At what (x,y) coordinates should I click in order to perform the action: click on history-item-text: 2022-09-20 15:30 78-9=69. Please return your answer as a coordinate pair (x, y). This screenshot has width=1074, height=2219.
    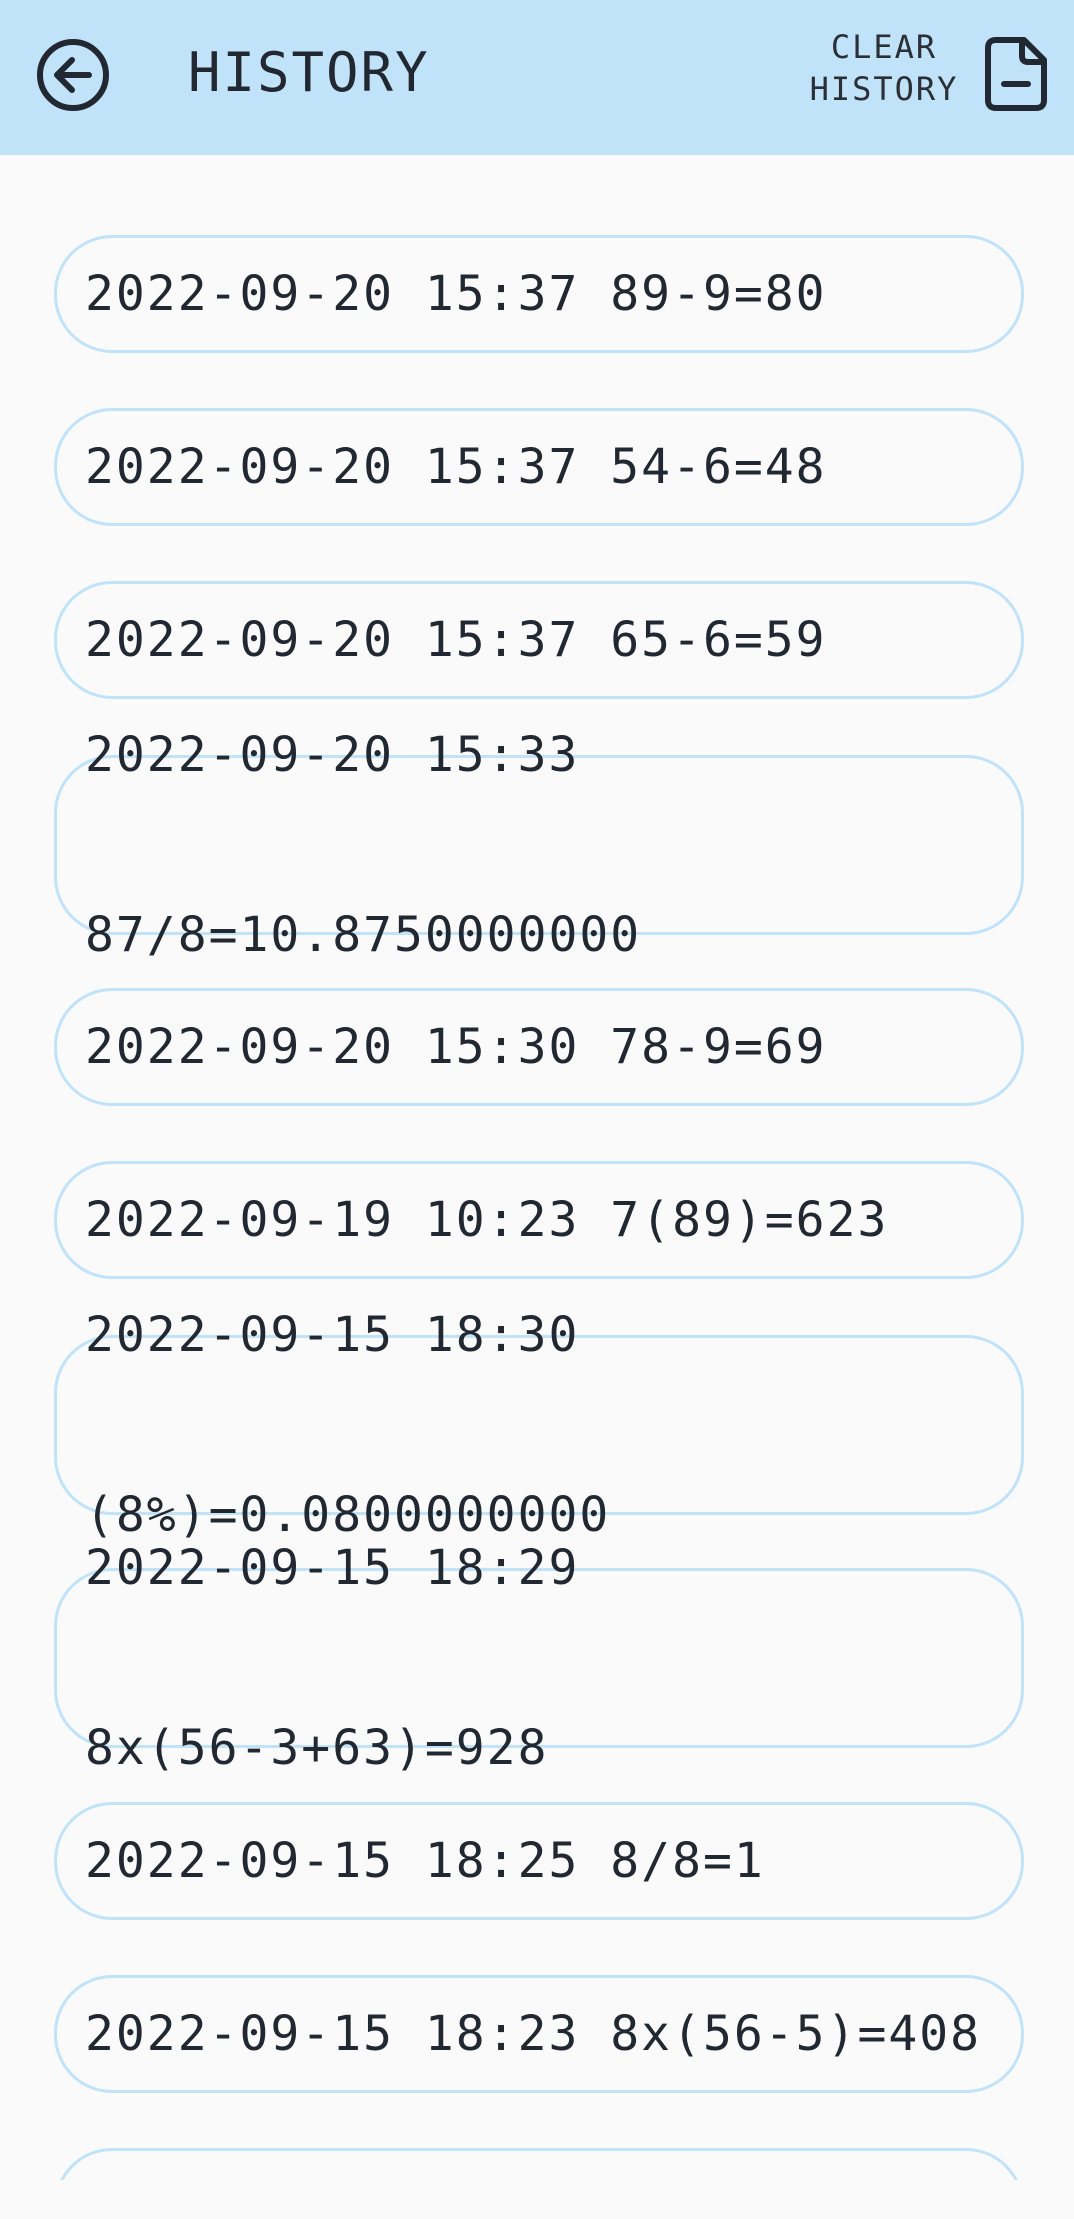
    Looking at the image, I should click on (456, 1047).